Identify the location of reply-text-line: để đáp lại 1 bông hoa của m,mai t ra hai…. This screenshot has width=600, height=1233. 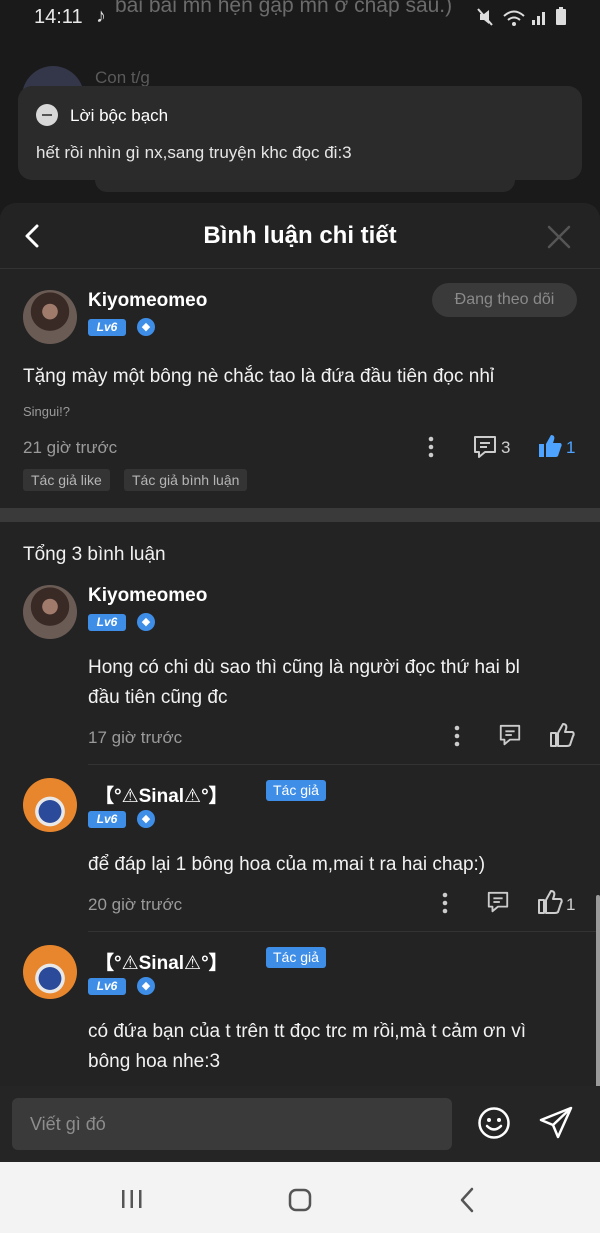
(287, 864).